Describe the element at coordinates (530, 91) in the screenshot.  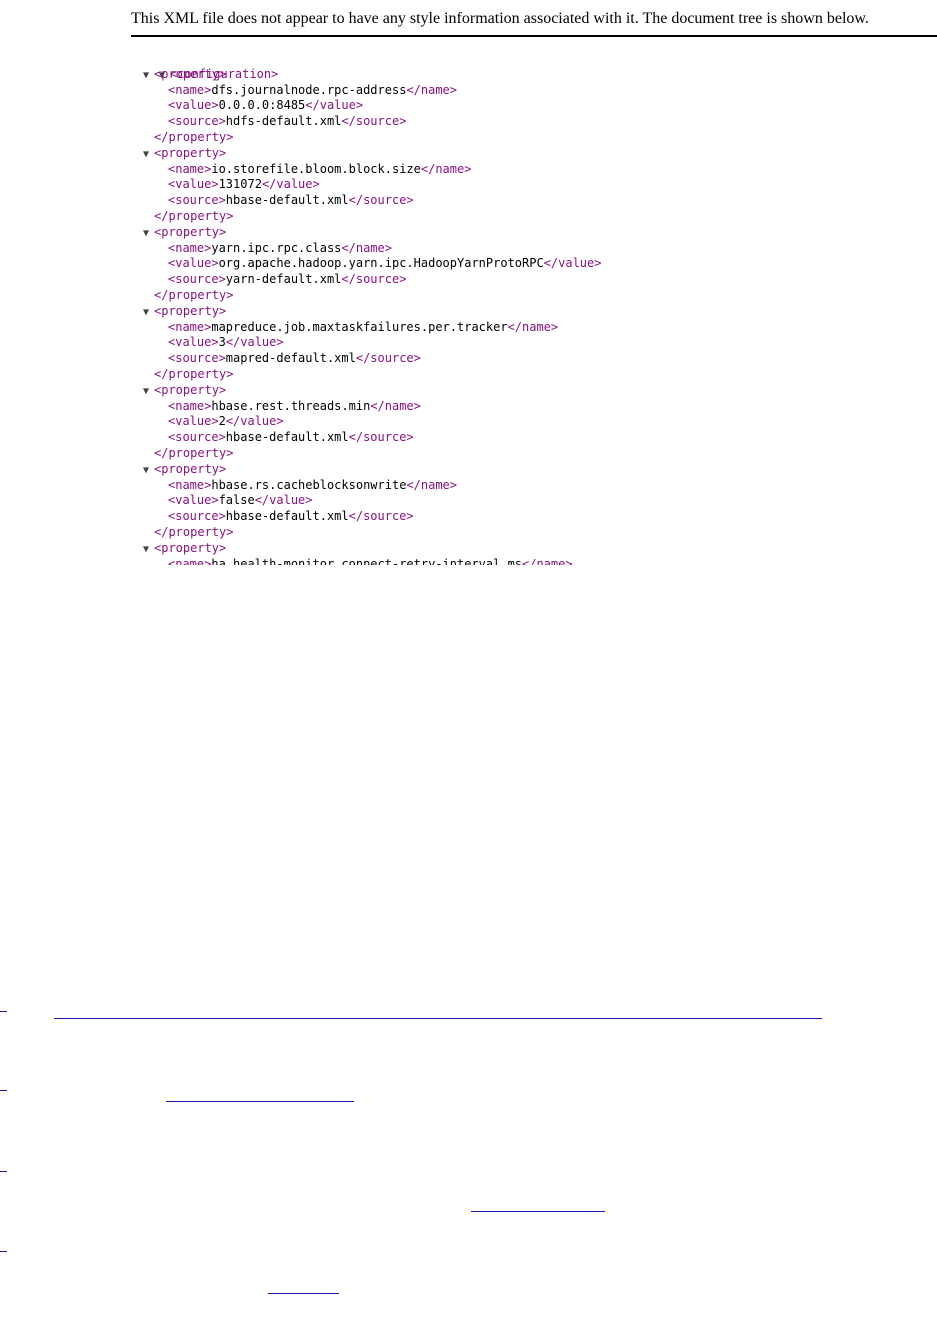
I see `xml-name-line: <name>dfs.journalnode.rpc-address</name>` at that location.